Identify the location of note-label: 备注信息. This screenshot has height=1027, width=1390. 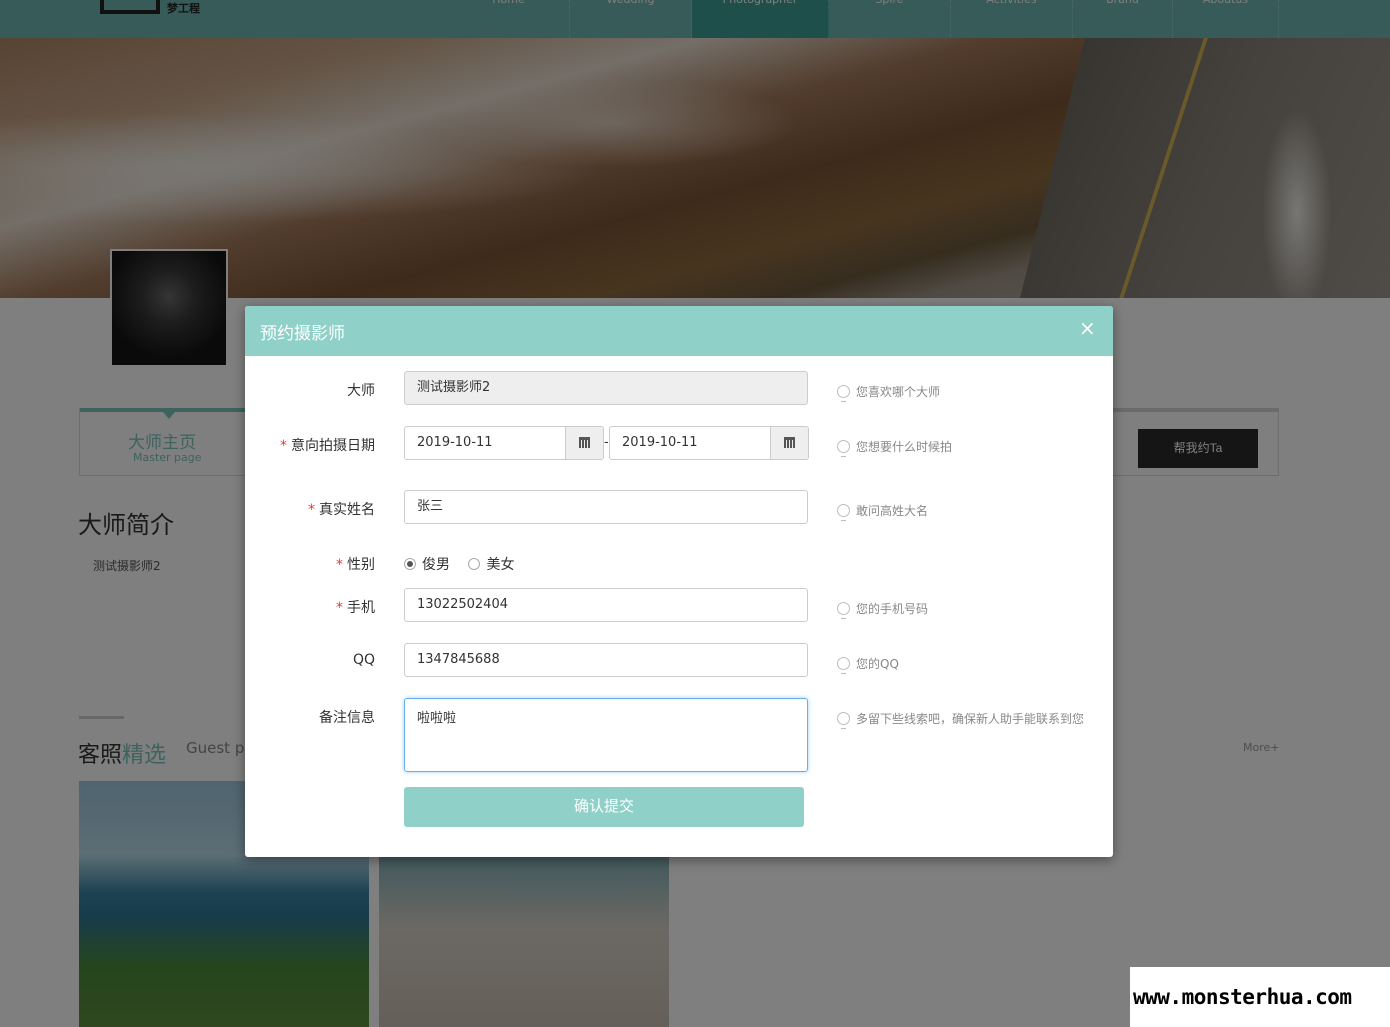
(347, 718).